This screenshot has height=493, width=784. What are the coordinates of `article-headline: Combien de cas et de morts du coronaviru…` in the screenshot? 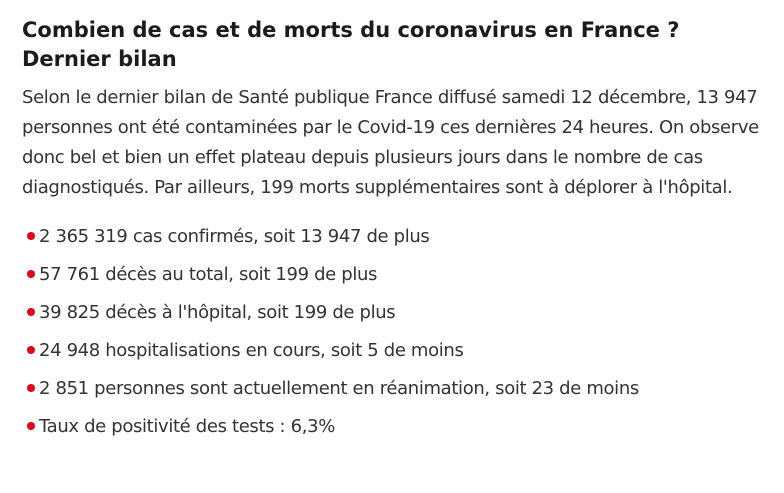 It's located at (351, 44).